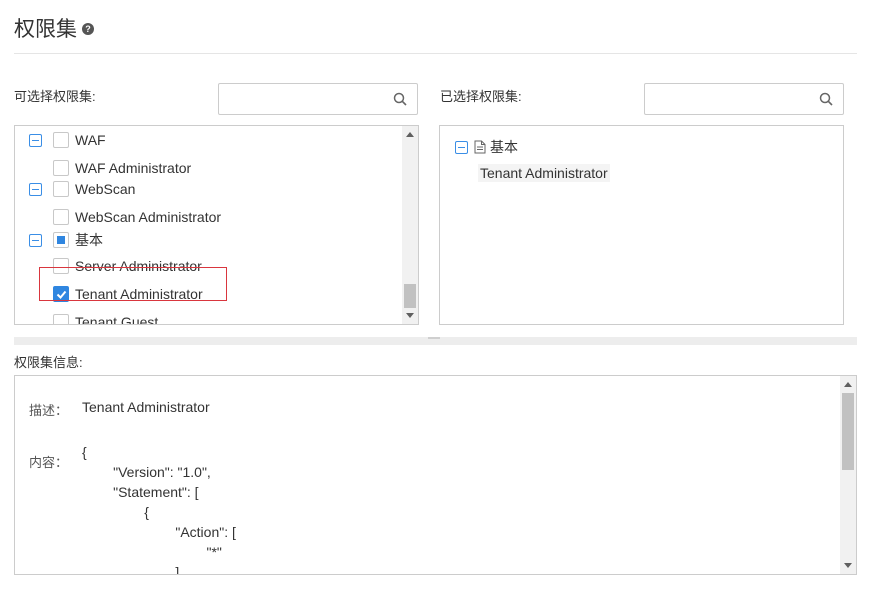 The image size is (872, 602). What do you see at coordinates (131, 569) in the screenshot?
I see `json-line: ]` at bounding box center [131, 569].